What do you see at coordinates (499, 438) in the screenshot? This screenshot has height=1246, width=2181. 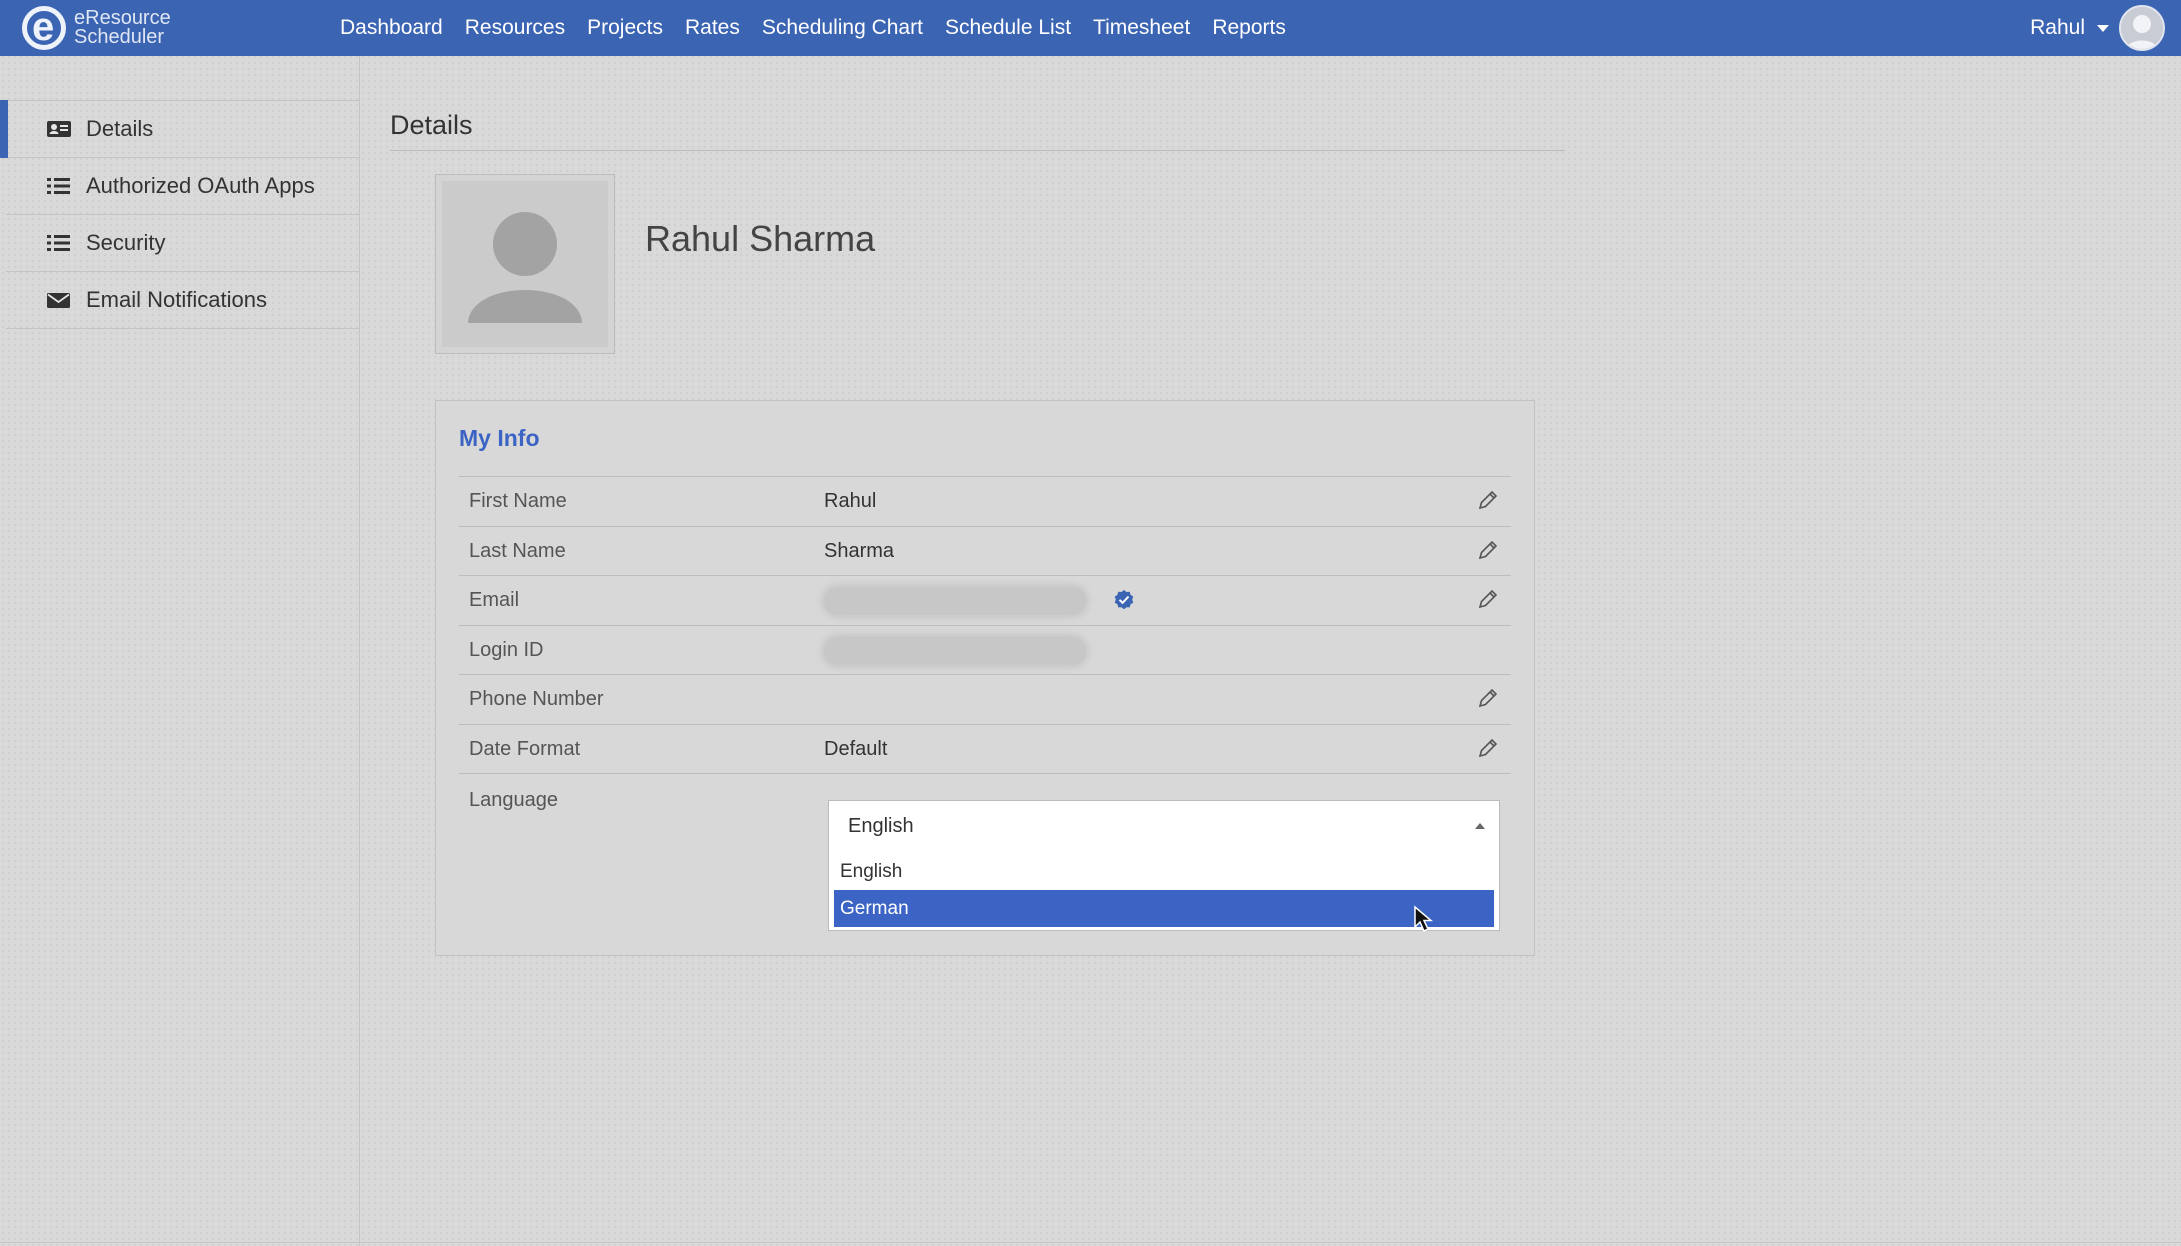 I see `card-title: My Info` at bounding box center [499, 438].